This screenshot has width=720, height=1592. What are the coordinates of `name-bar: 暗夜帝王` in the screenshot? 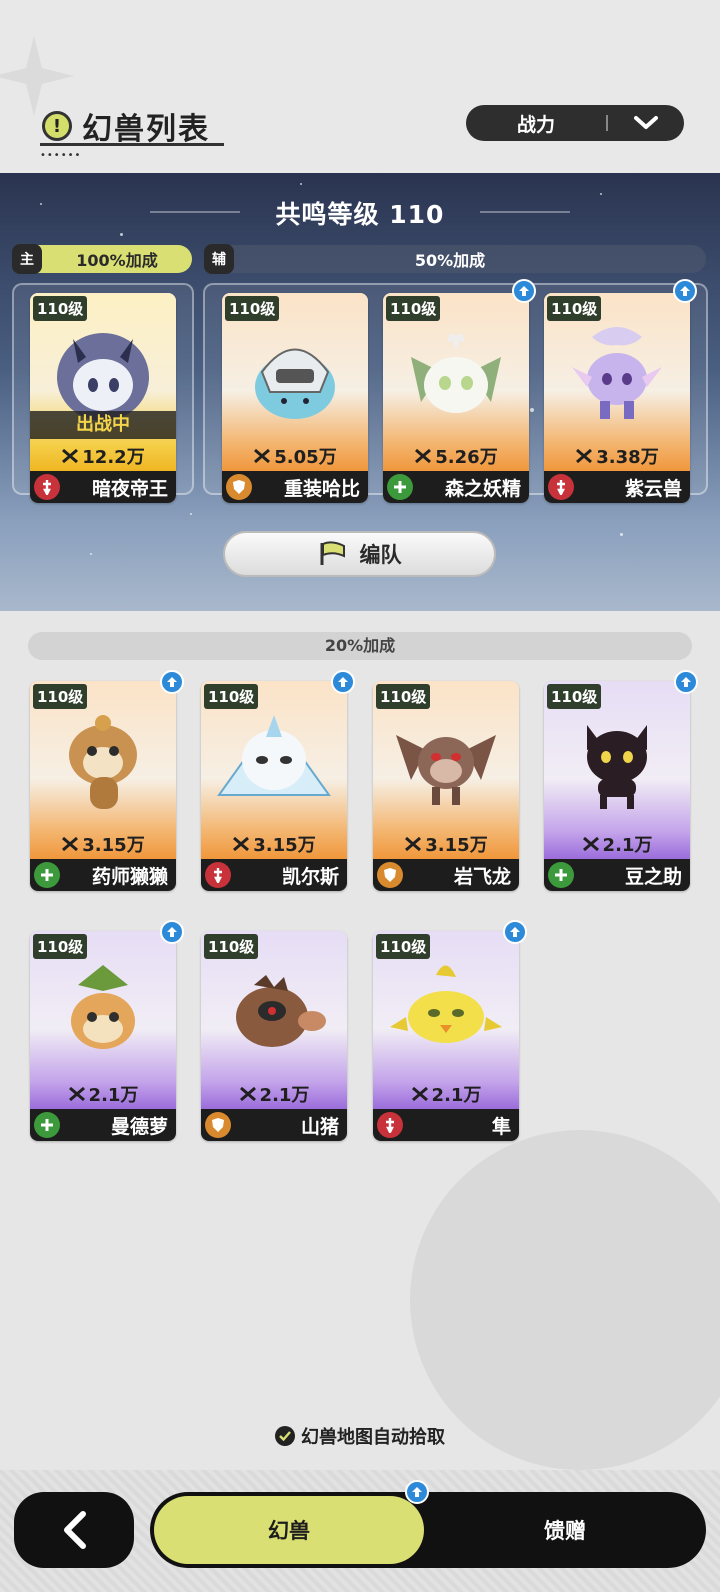 It's located at (103, 487).